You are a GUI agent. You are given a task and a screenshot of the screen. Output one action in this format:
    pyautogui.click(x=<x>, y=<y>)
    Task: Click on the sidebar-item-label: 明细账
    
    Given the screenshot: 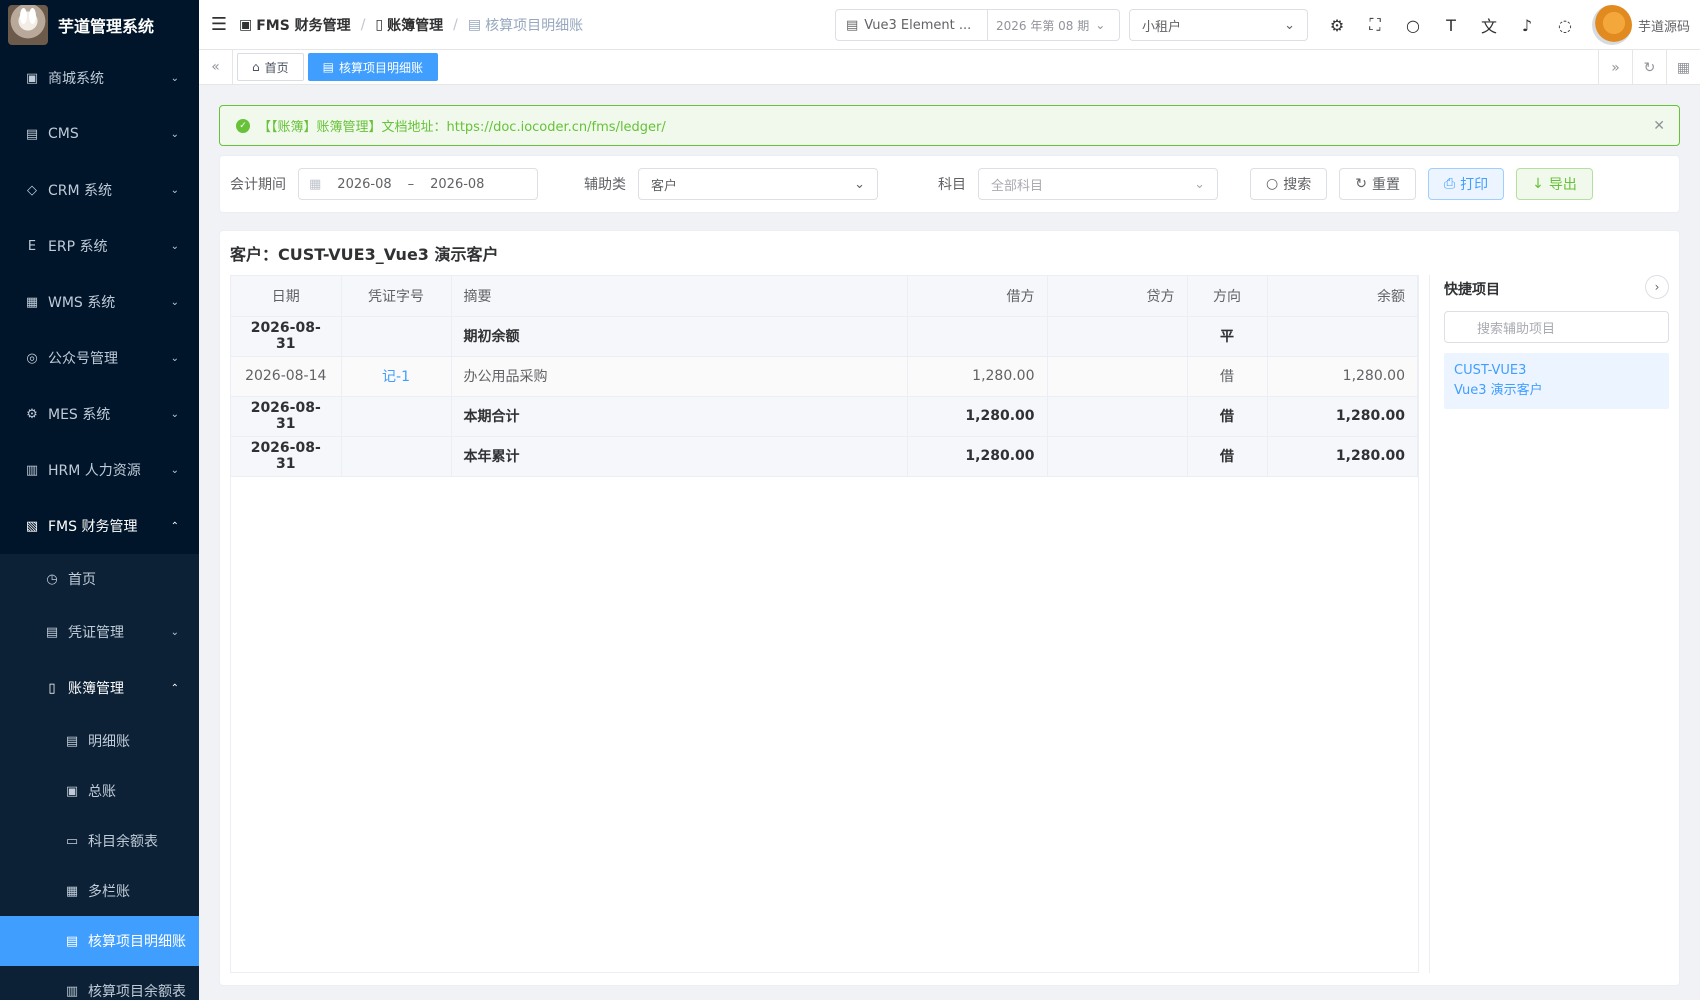 What is the action you would take?
    pyautogui.click(x=109, y=742)
    